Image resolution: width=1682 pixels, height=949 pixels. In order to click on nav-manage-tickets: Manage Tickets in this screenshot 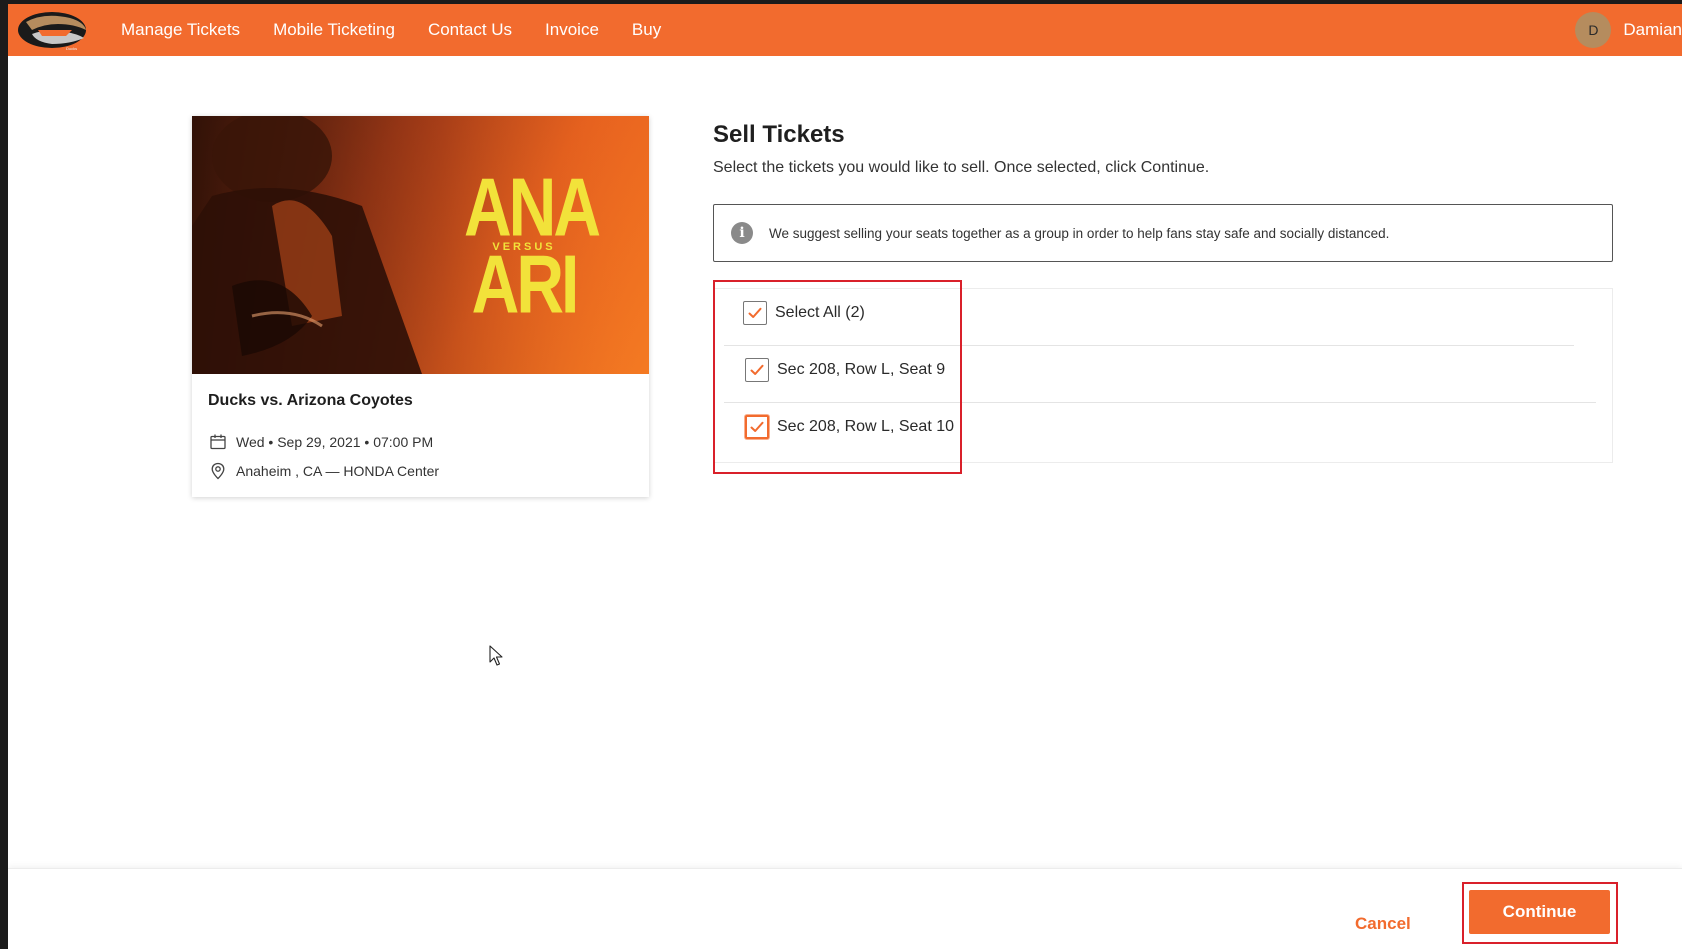, I will do `click(180, 30)`.